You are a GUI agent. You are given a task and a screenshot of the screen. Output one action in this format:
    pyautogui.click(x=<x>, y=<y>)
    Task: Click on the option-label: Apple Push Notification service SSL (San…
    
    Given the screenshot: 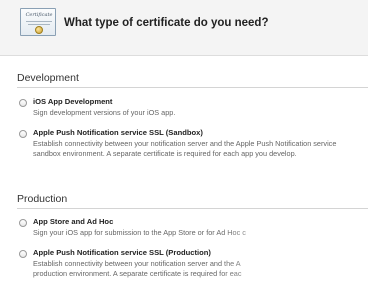 What is the action you would take?
    pyautogui.click(x=118, y=132)
    